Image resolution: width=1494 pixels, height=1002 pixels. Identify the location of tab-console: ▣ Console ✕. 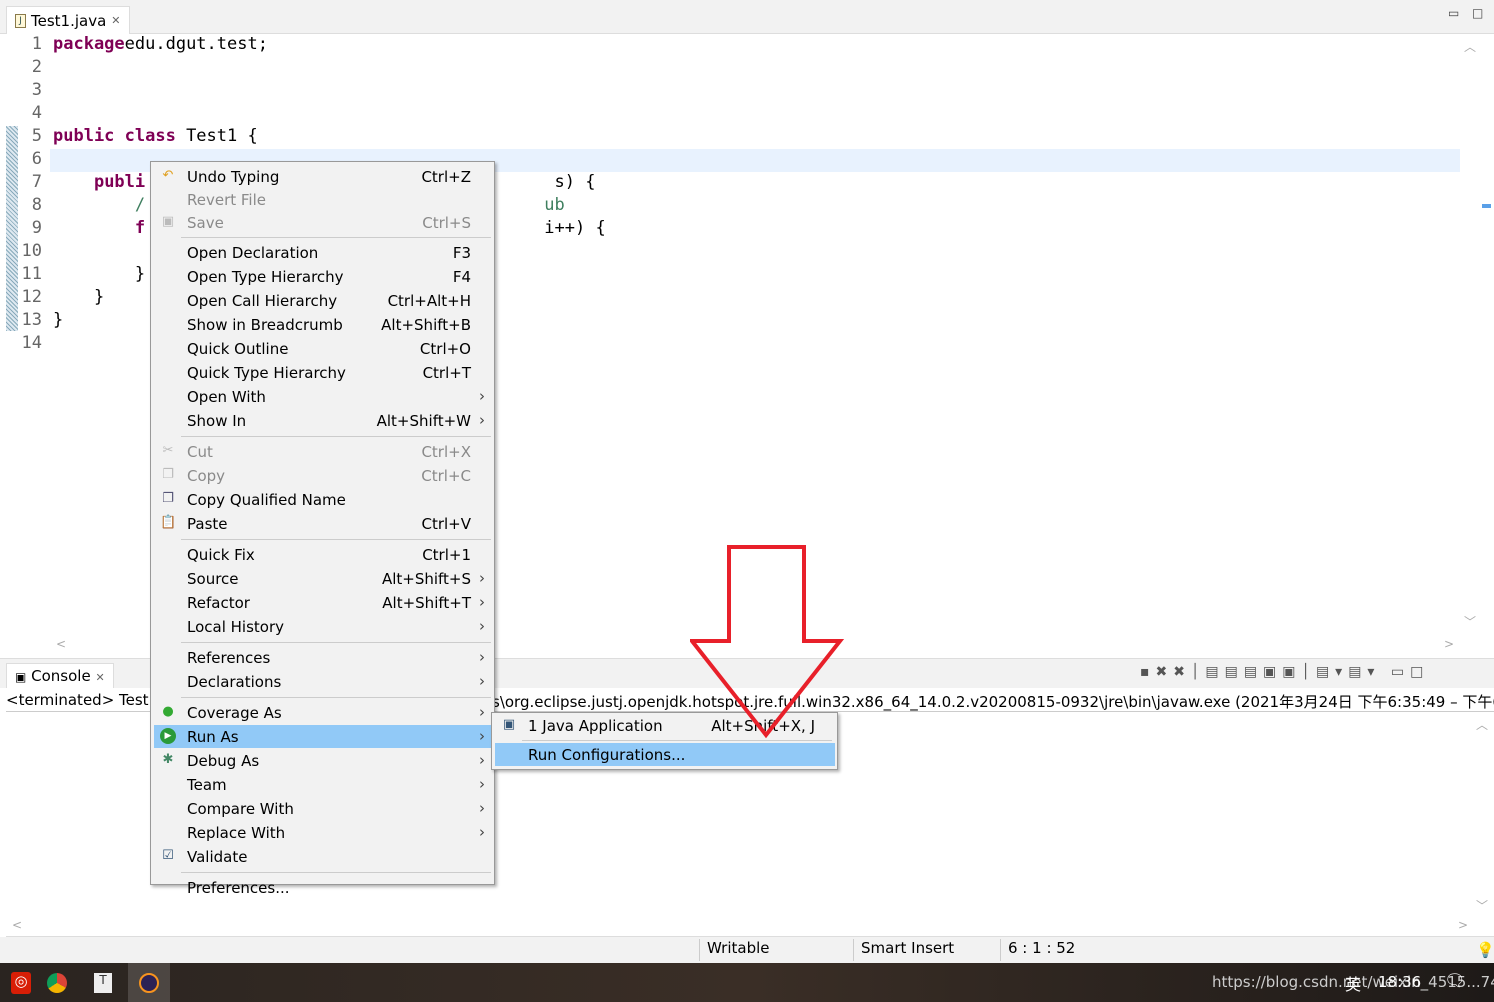
(60, 676).